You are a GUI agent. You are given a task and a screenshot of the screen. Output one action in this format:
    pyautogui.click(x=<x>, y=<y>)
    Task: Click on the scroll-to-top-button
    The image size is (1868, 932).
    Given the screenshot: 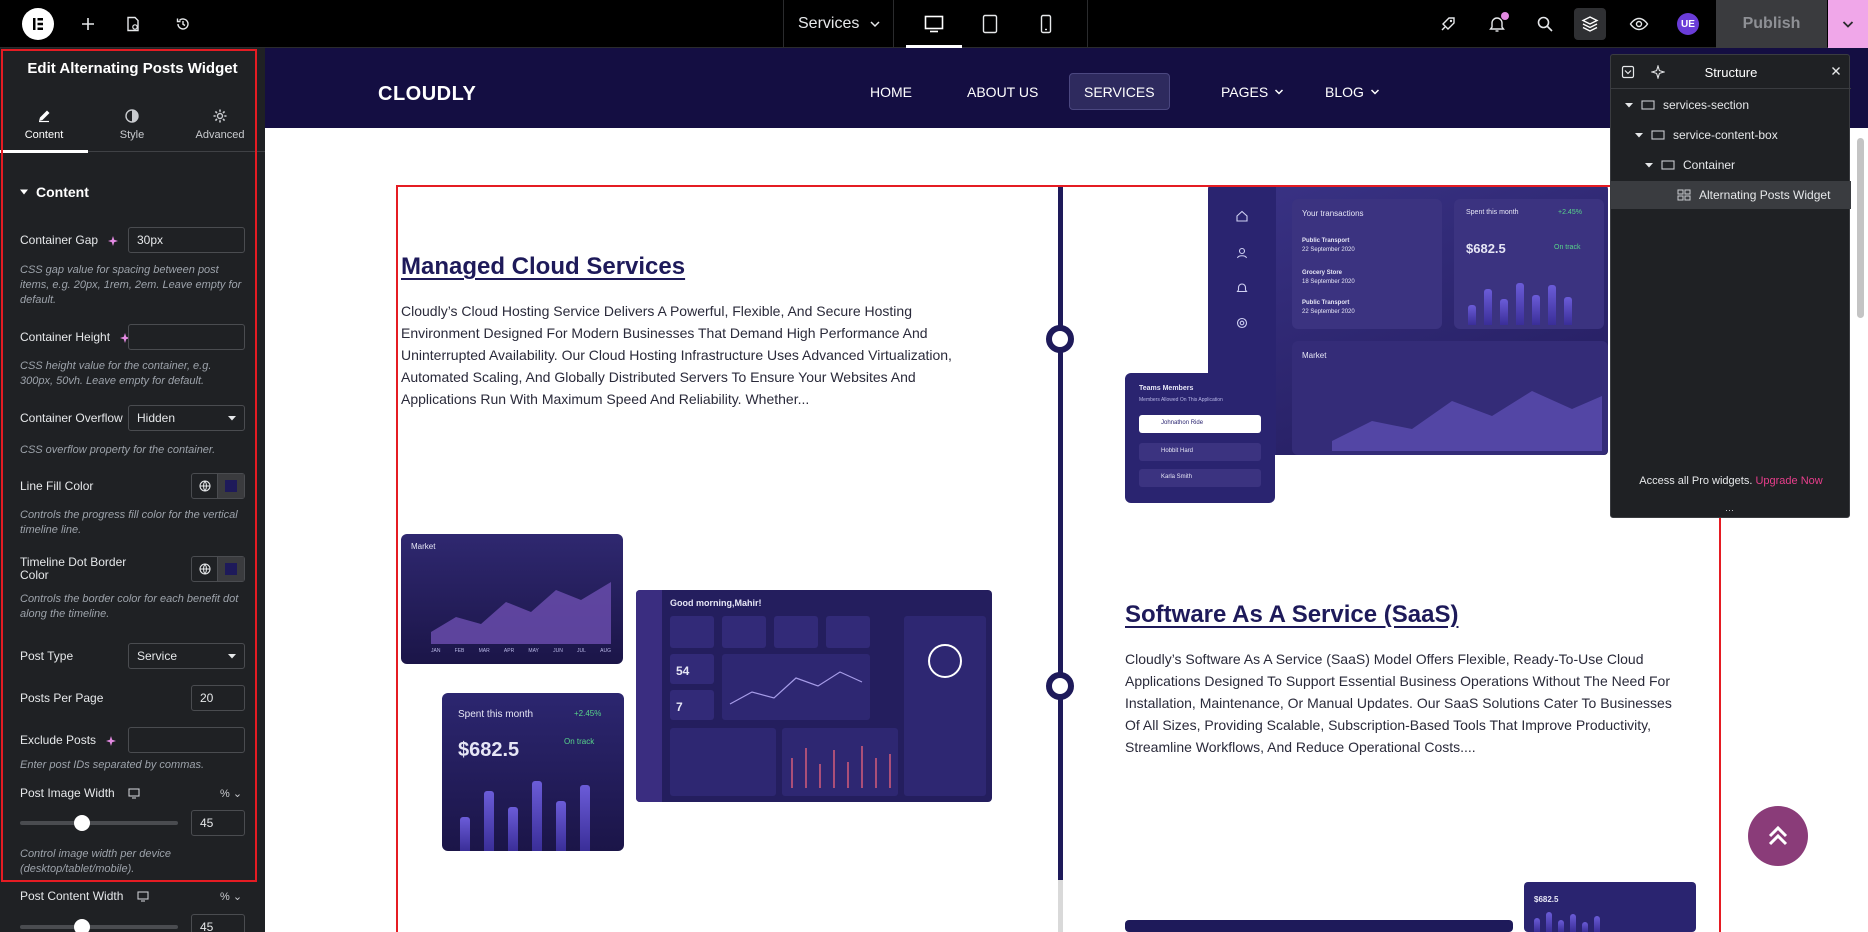 What is the action you would take?
    pyautogui.click(x=1778, y=836)
    